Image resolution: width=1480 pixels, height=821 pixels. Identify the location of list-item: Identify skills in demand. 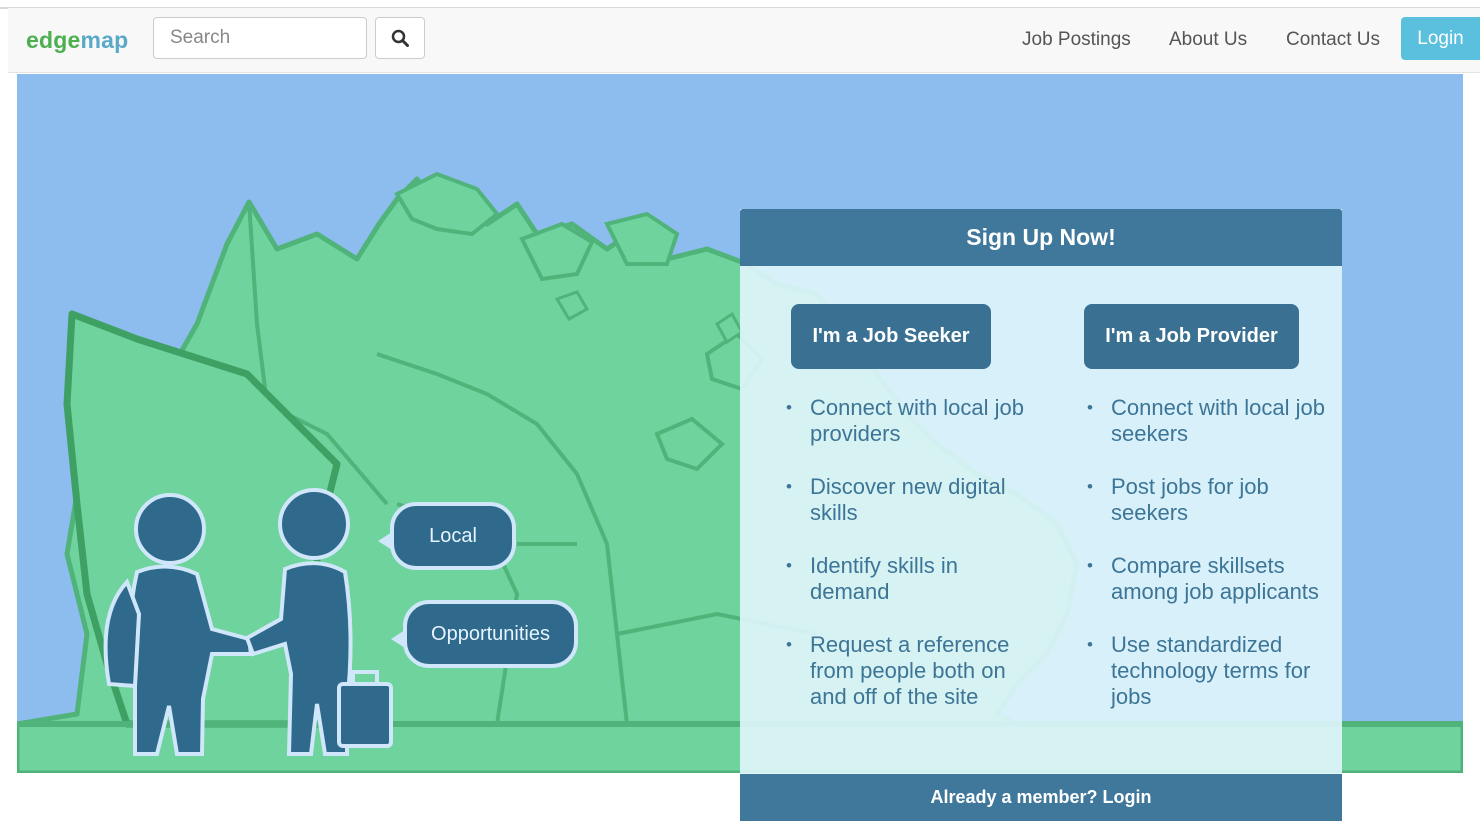
(909, 579).